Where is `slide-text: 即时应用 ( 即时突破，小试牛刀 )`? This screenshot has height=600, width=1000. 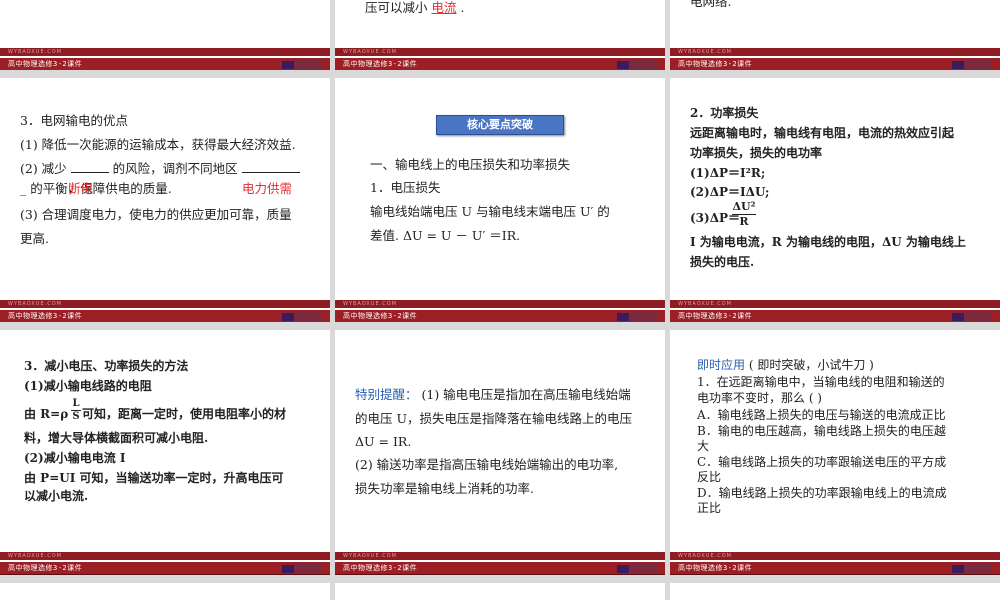 slide-text: 即时应用 ( 即时突破，小试牛刀 ) is located at coordinates (785, 365).